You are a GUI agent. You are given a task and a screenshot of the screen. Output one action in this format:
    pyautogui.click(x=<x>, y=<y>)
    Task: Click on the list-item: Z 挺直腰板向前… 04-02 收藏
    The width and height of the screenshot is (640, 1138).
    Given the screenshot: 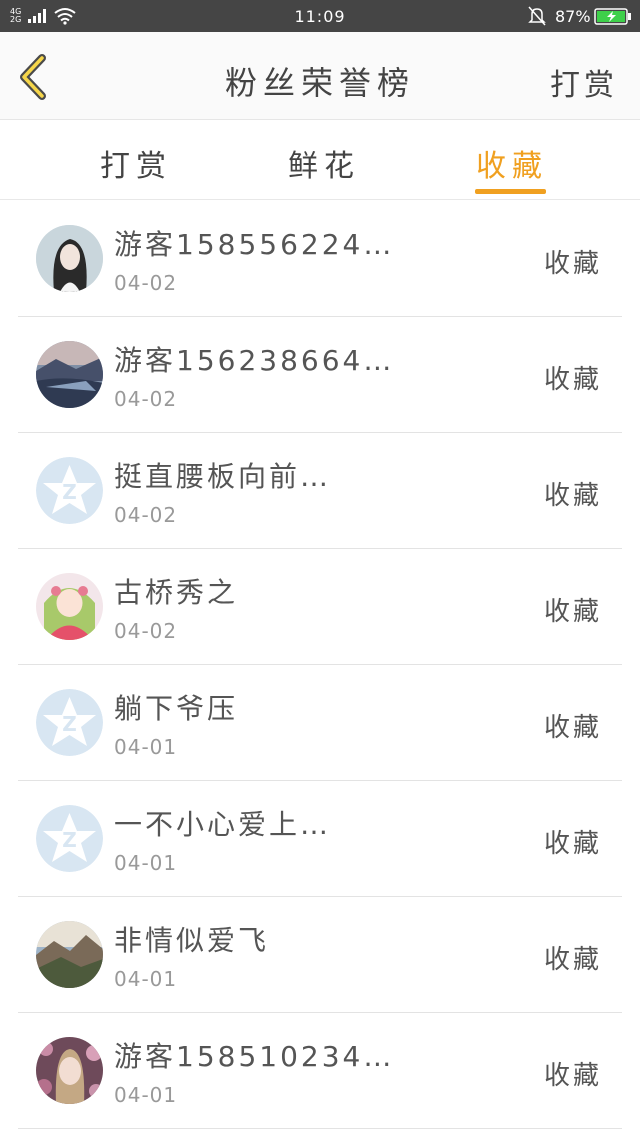 What is the action you would take?
    pyautogui.click(x=320, y=491)
    